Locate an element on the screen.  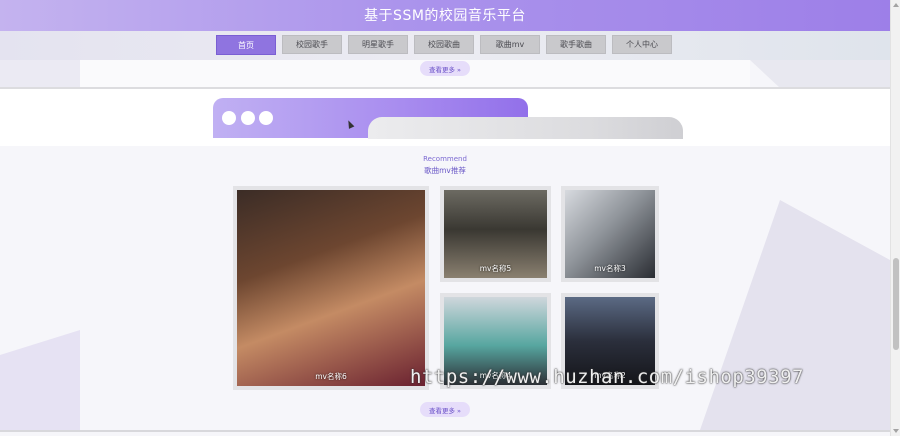
mv-caption: mv名称5 is located at coordinates (495, 268).